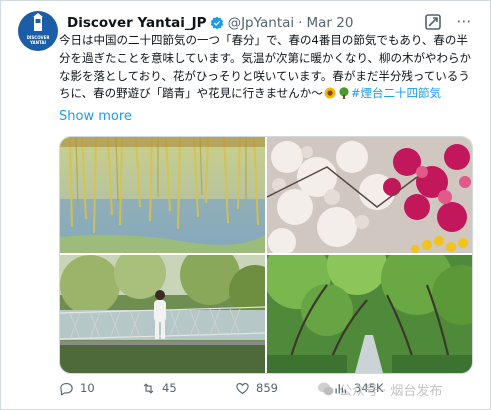 Image resolution: width=491 pixels, height=410 pixels. I want to click on tree-path-photo, so click(369, 314).